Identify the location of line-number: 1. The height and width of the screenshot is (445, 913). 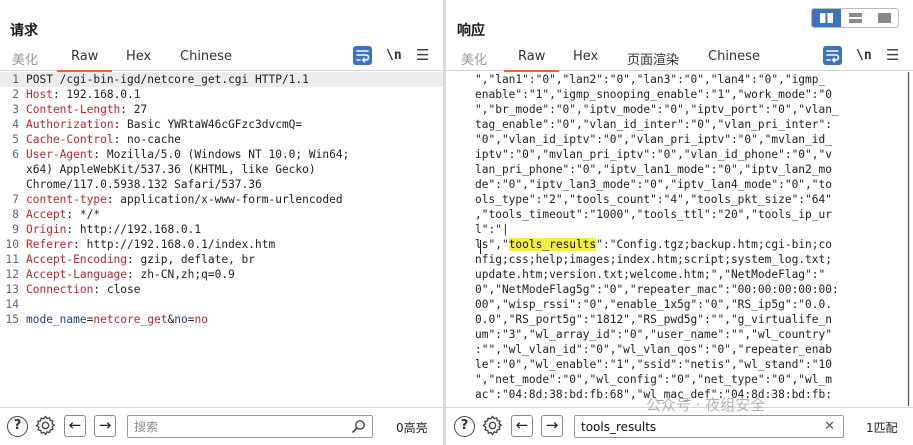
(15, 79).